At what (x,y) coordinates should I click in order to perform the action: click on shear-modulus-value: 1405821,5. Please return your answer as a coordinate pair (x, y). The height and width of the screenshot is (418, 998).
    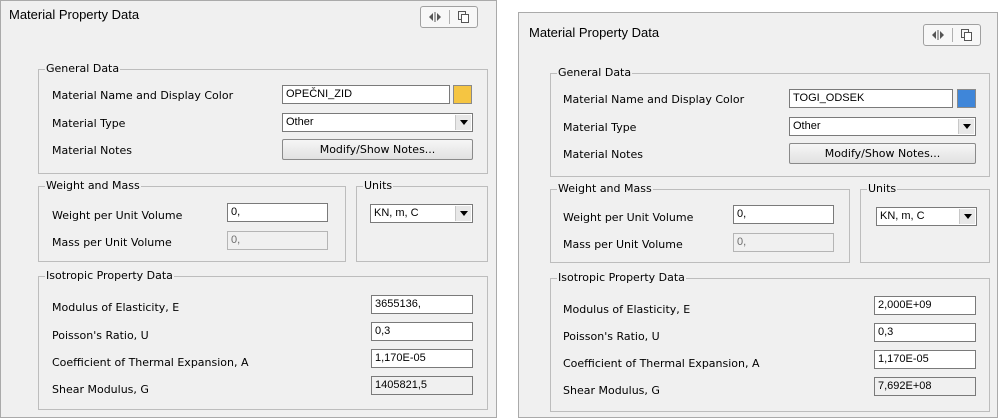
    Looking at the image, I should click on (422, 385).